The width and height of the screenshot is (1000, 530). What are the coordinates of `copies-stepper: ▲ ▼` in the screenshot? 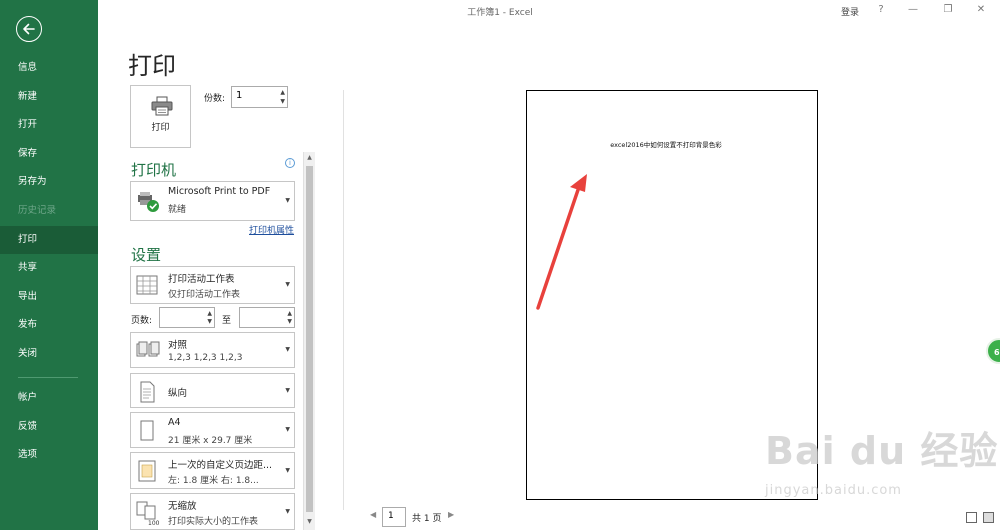 It's located at (259, 97).